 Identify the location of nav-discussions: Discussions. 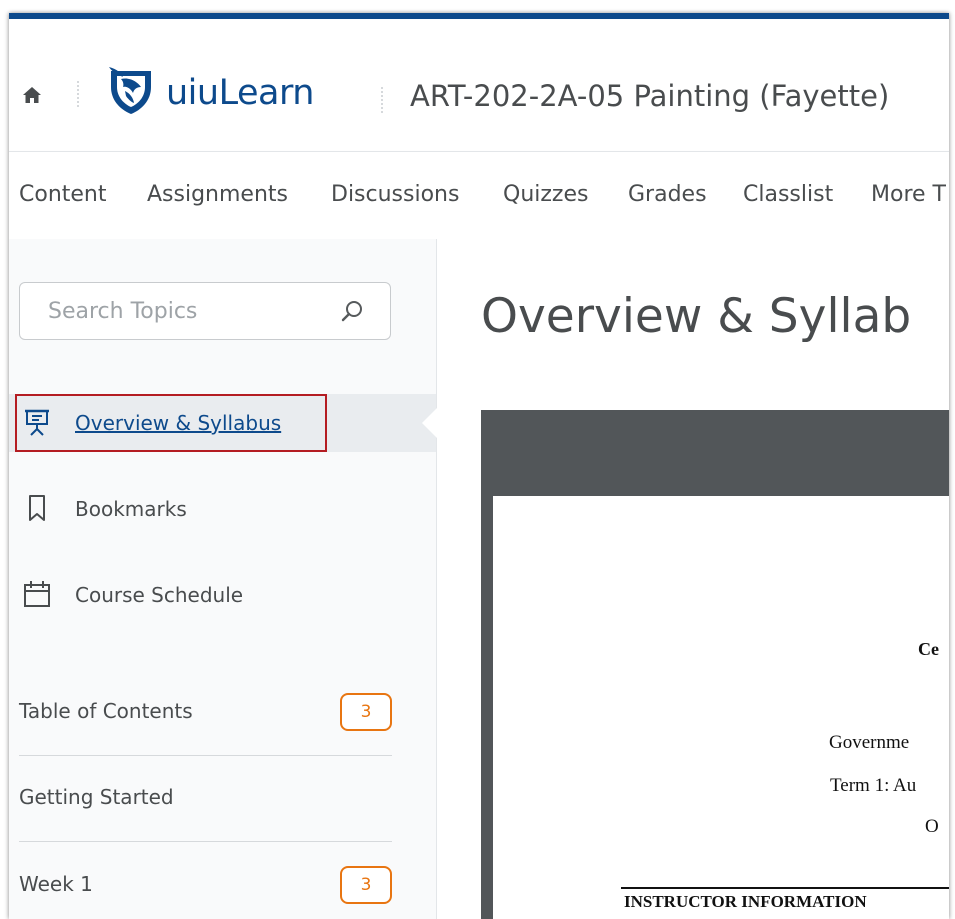
(395, 194).